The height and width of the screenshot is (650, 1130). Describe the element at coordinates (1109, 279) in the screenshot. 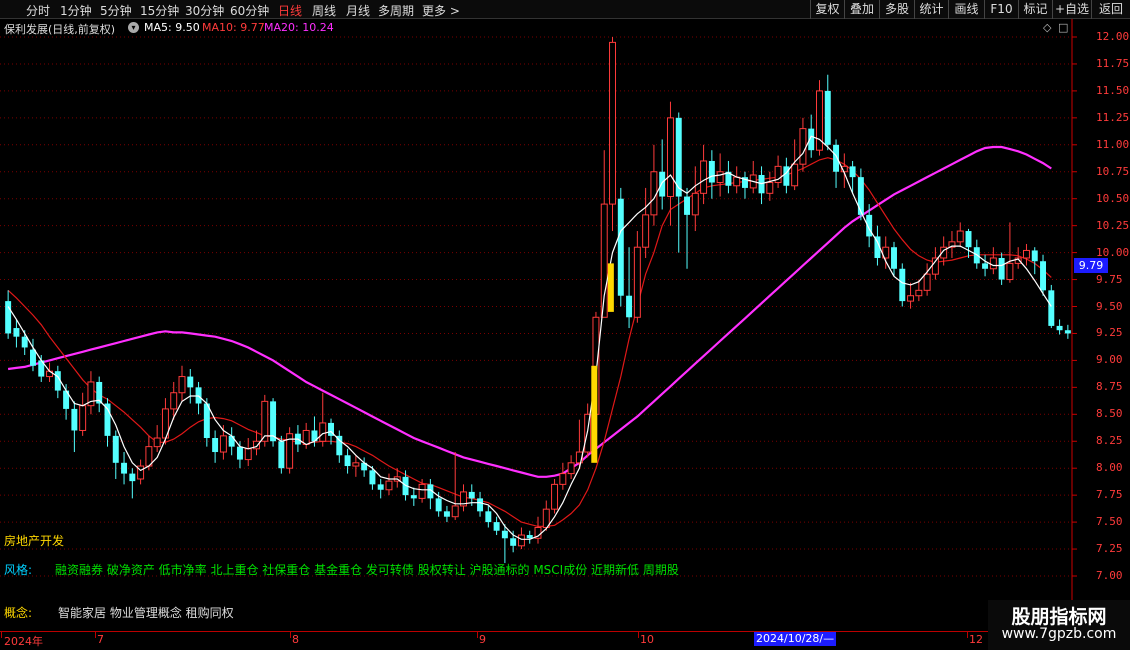

I see `y-tick-label: 9.75` at that location.